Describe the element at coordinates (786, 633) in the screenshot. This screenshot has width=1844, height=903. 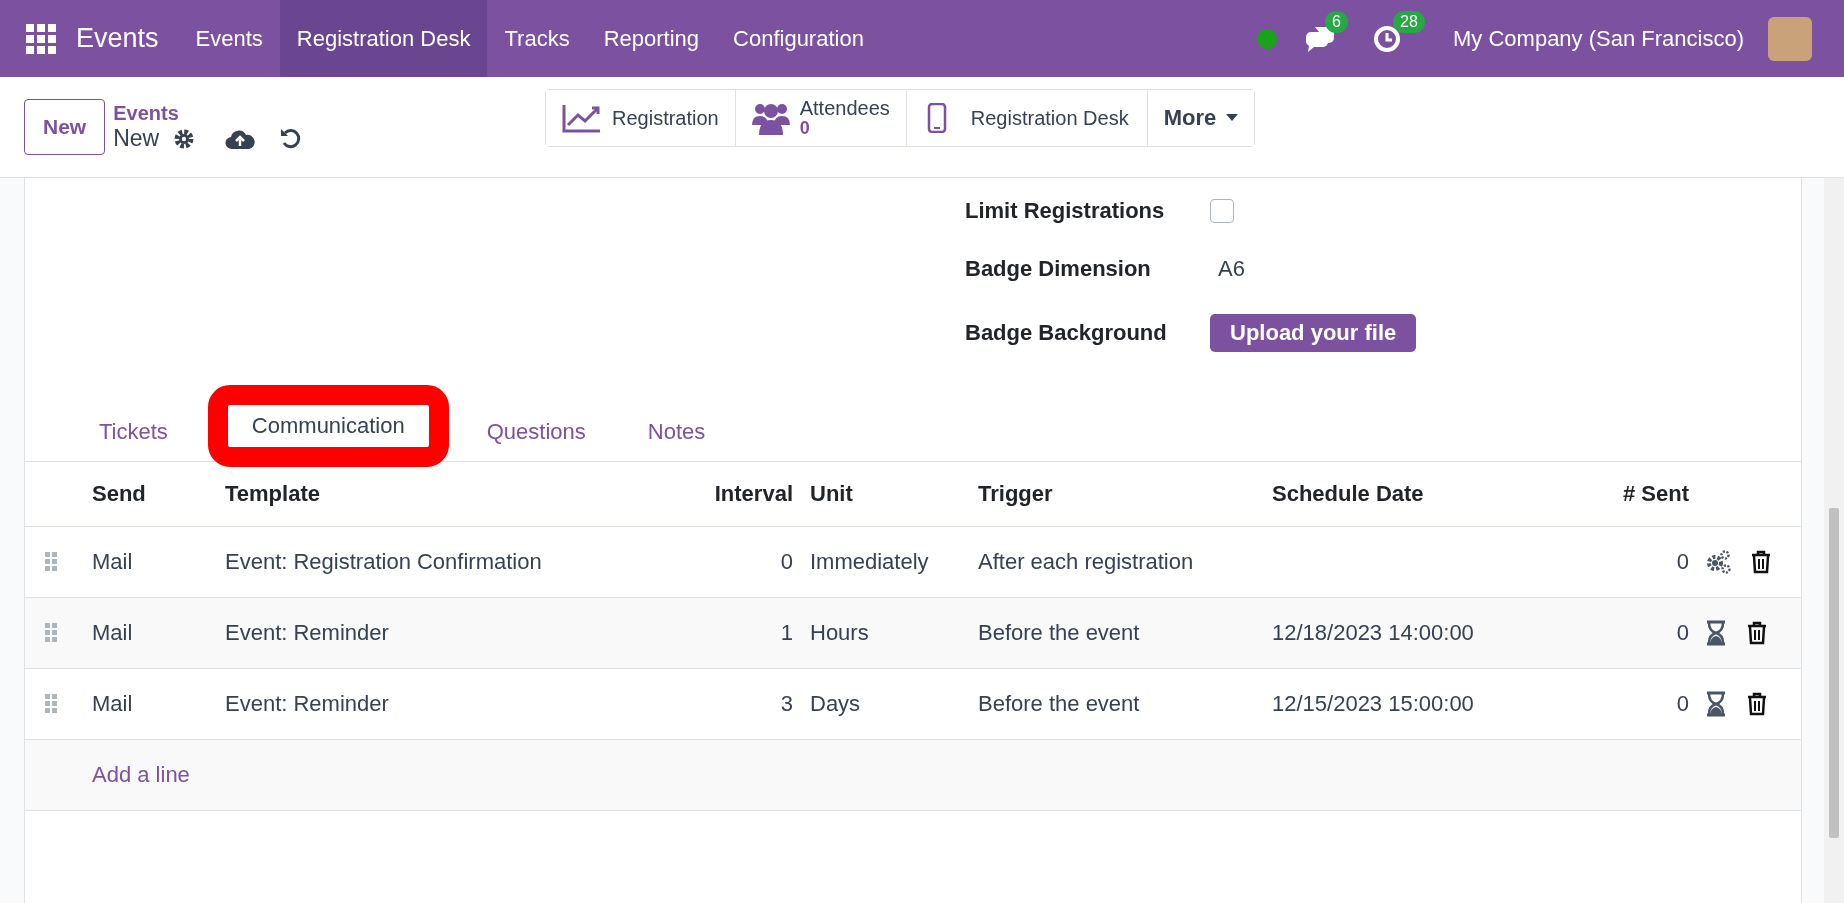
I see `table-cell-text: 1` at that location.